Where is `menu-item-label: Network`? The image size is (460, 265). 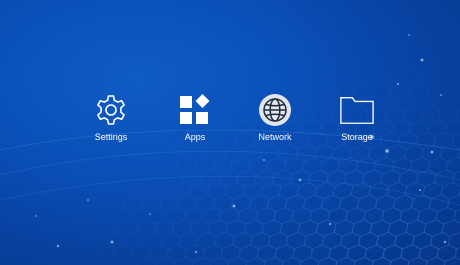 menu-item-label: Network is located at coordinates (275, 137).